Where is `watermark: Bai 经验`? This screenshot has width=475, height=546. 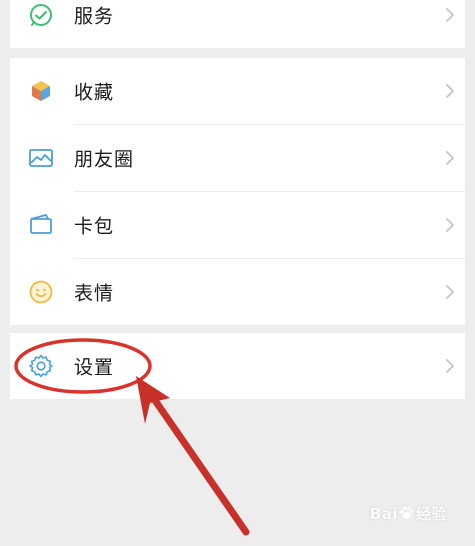
watermark: Bai 经验 is located at coordinates (408, 513).